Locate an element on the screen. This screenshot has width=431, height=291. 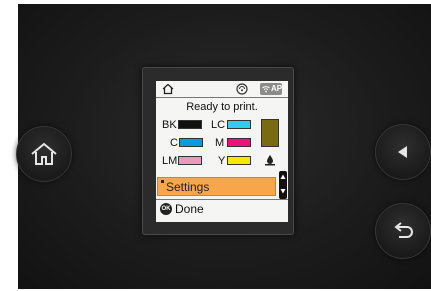
menu-item-label: Settings is located at coordinates (188, 187).